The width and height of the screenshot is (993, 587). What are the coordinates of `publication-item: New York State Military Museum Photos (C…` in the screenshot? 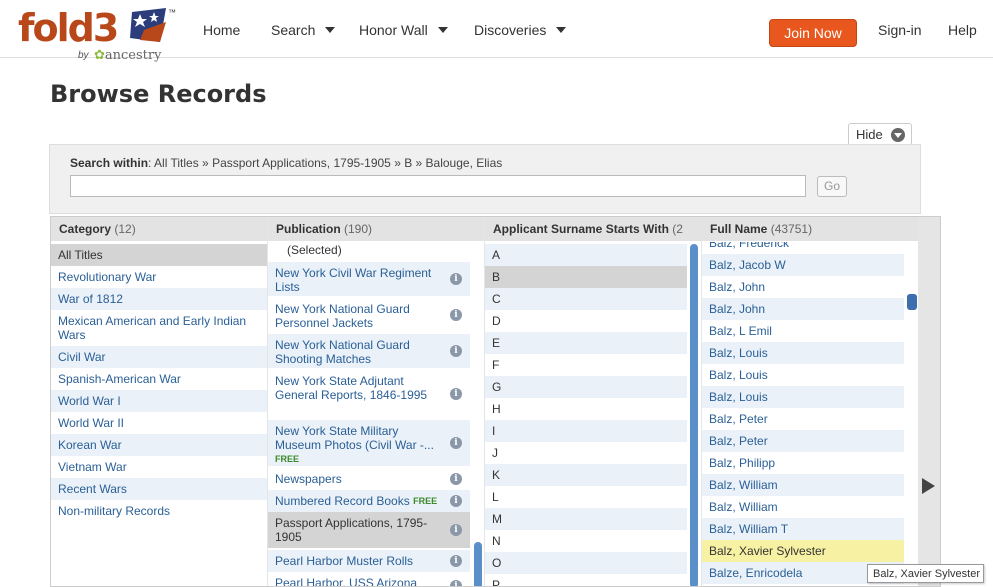 It's located at (369, 443).